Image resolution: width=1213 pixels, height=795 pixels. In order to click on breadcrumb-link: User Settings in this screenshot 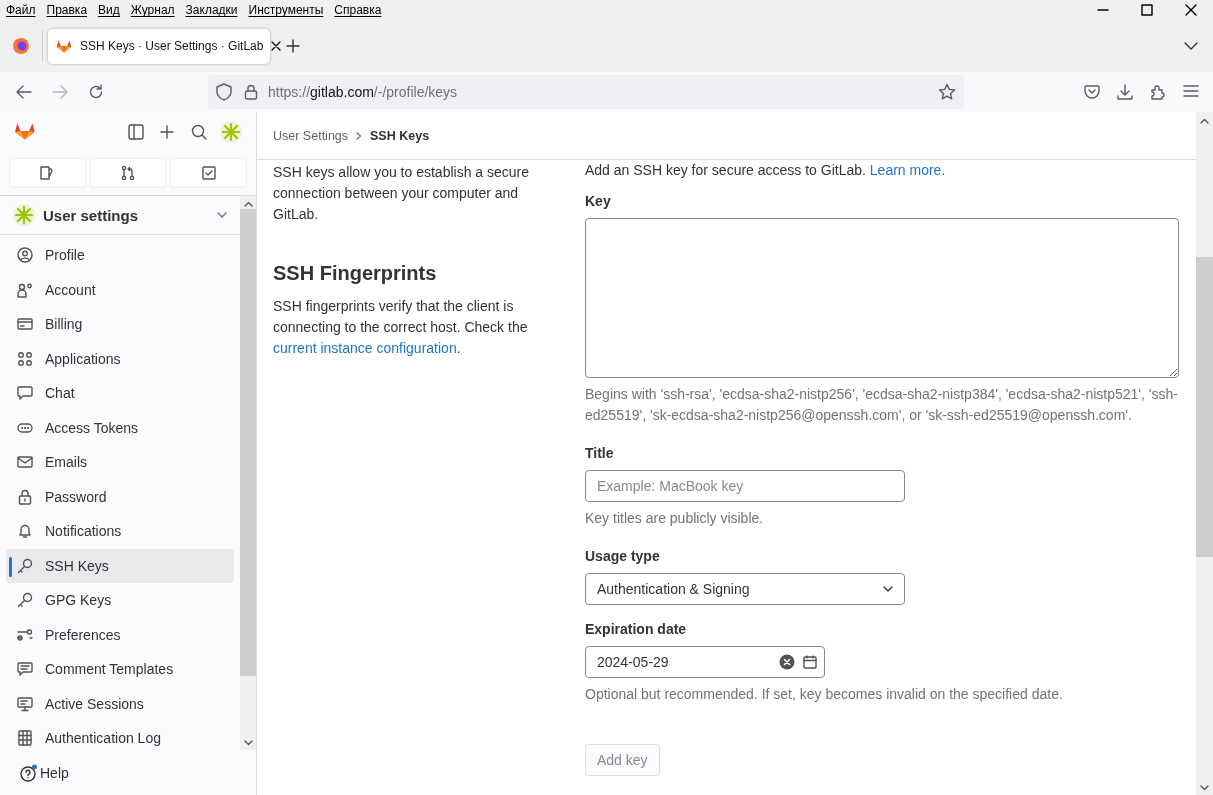, I will do `click(311, 135)`.